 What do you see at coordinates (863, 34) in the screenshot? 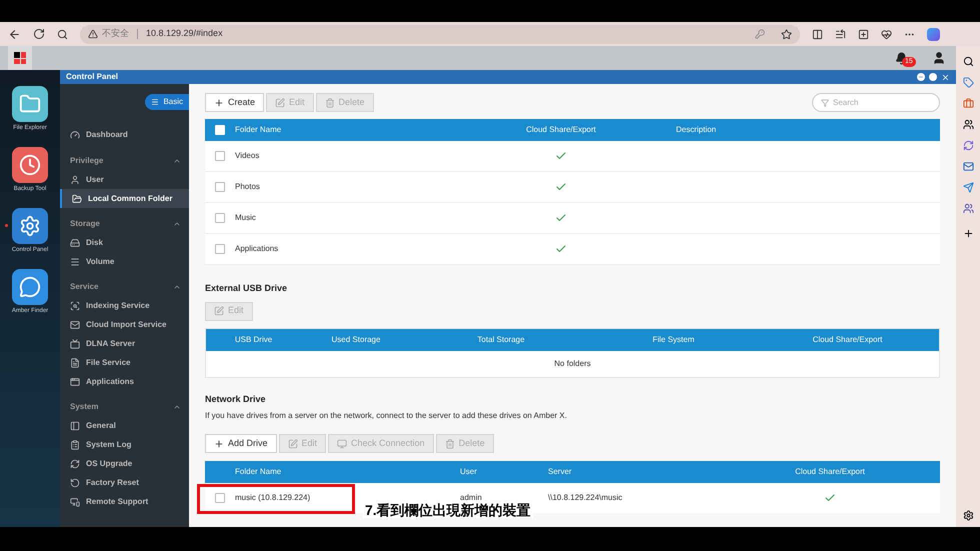
I see `collections-icon` at bounding box center [863, 34].